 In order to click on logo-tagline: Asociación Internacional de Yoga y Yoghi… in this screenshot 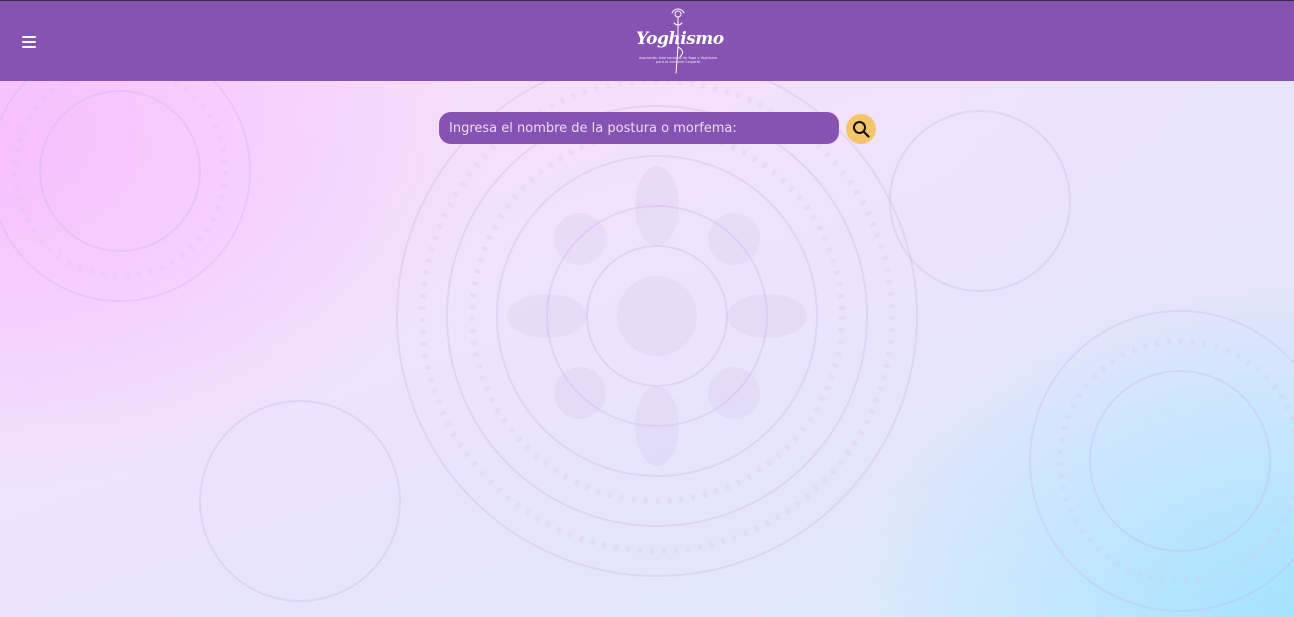, I will do `click(678, 60)`.